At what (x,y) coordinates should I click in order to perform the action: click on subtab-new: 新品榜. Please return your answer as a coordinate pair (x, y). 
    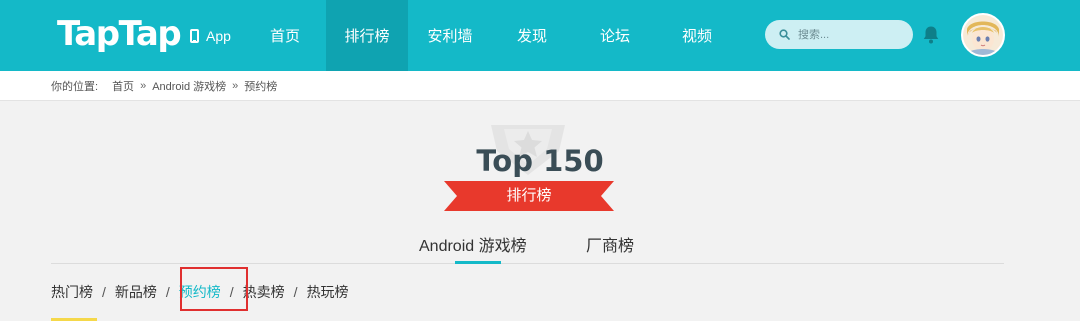
    Looking at the image, I should click on (136, 292).